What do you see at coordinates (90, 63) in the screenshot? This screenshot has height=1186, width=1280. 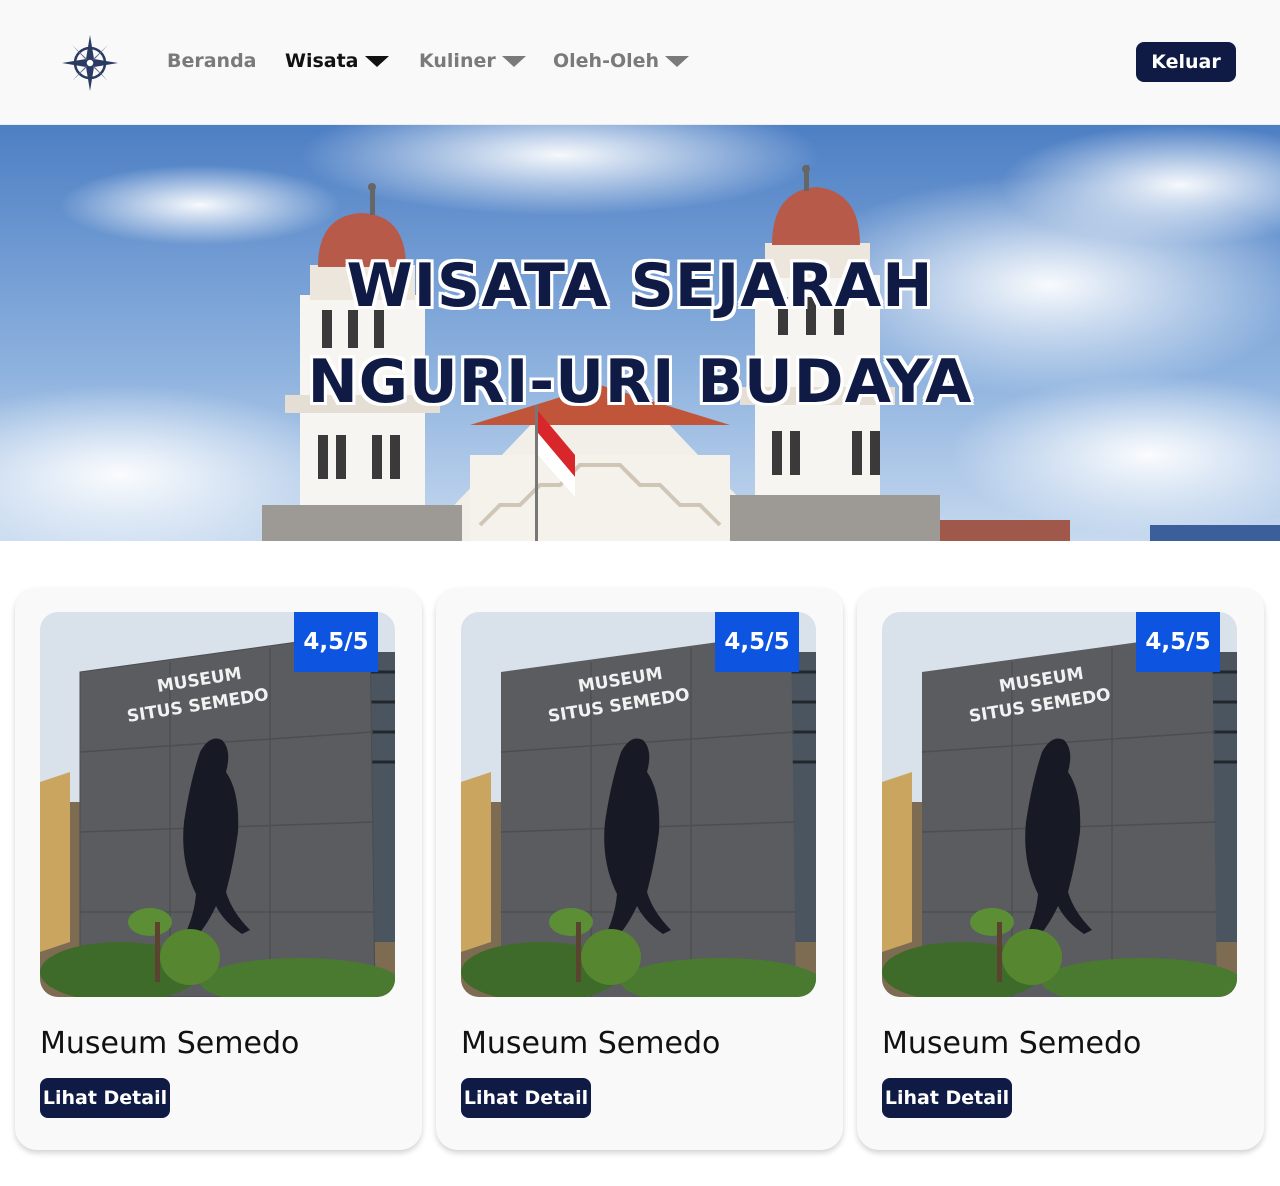 I see `compass-rose-icon` at bounding box center [90, 63].